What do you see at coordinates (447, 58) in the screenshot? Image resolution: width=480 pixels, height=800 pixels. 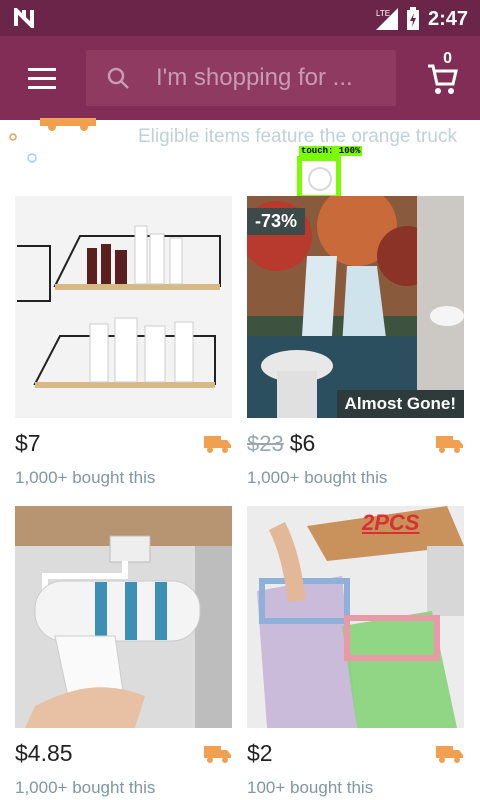 I see `cart-count: 0` at bounding box center [447, 58].